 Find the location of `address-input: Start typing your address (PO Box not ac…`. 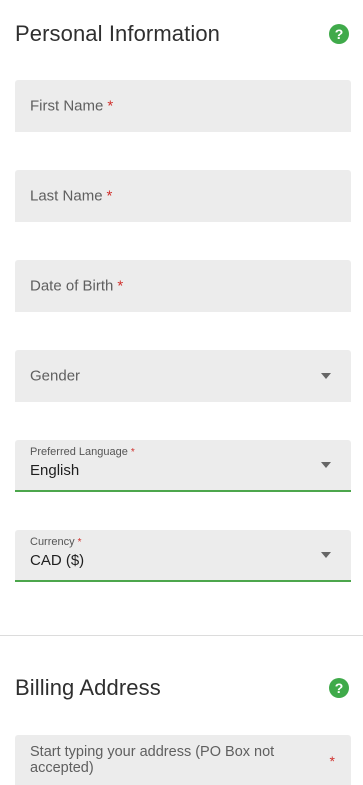

address-input: Start typing your address (PO Box not ac… is located at coordinates (183, 760).